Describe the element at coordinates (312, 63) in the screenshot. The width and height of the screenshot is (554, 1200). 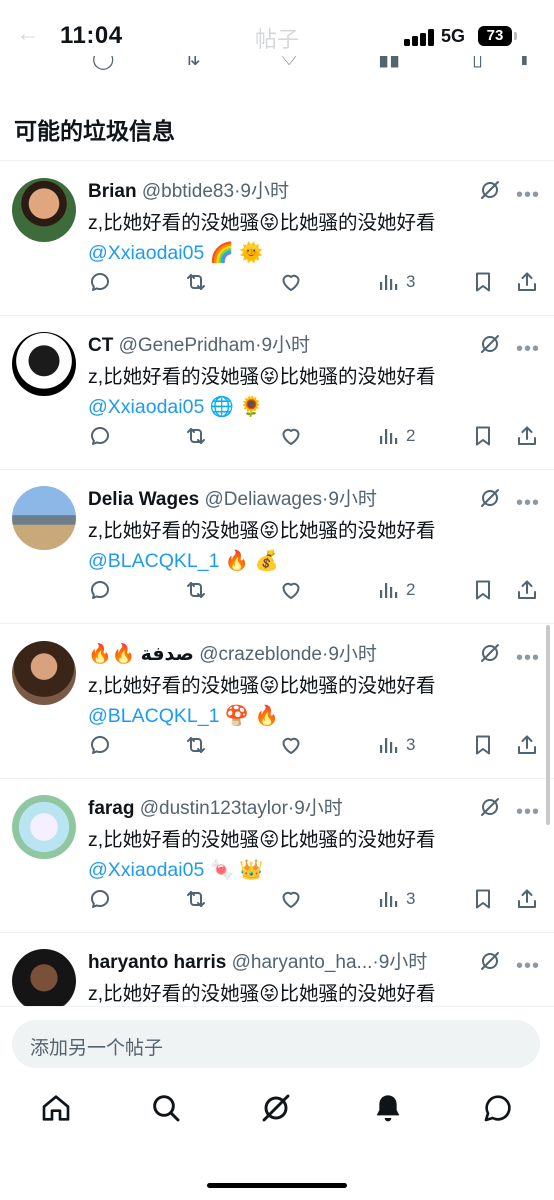
I see `previous-tweet-actions: ◯ ⇅ ♡ ▮▮ ▯ ⬆` at that location.